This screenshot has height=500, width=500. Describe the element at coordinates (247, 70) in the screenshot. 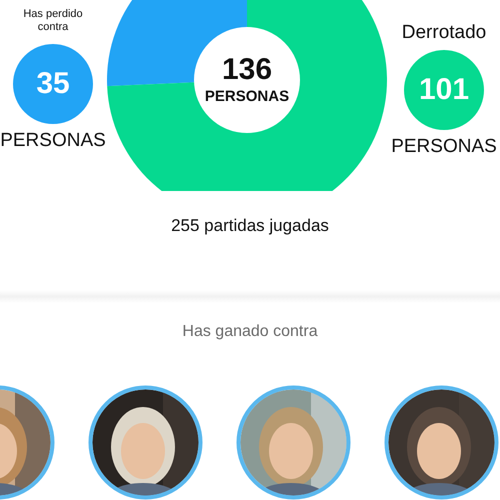

I see `total-count: 136` at that location.